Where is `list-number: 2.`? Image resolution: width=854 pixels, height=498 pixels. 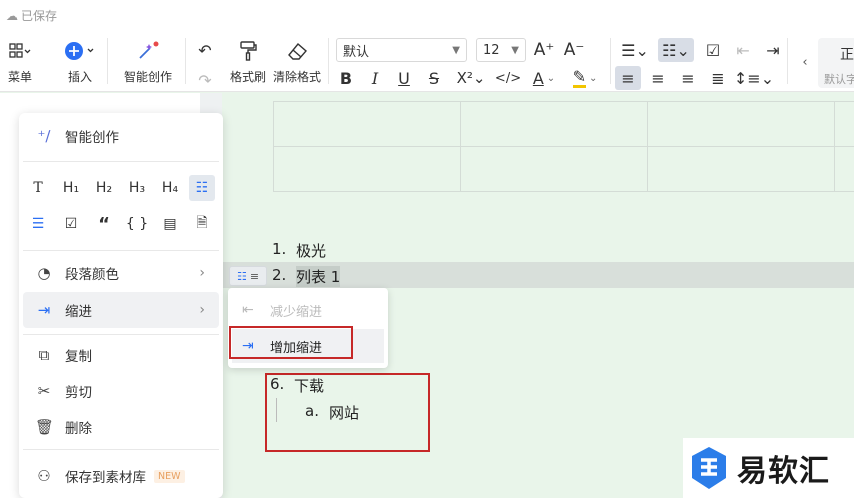 list-number: 2. is located at coordinates (279, 275).